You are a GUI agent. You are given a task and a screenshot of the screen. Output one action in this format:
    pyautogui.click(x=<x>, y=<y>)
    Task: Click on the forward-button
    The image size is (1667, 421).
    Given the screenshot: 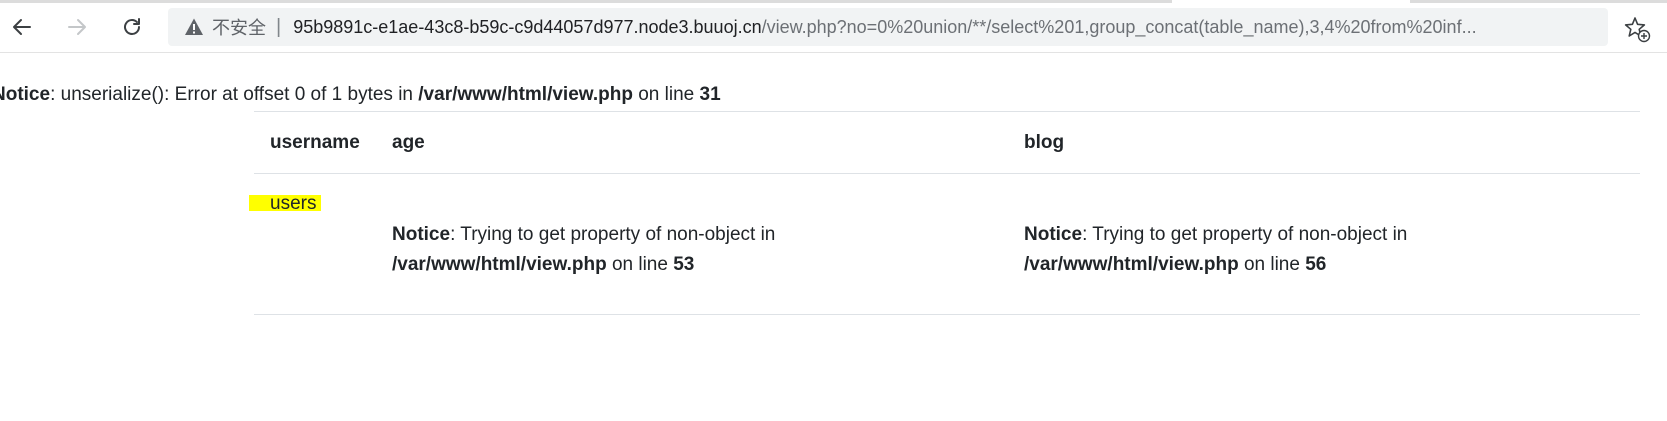 What is the action you would take?
    pyautogui.click(x=77, y=27)
    